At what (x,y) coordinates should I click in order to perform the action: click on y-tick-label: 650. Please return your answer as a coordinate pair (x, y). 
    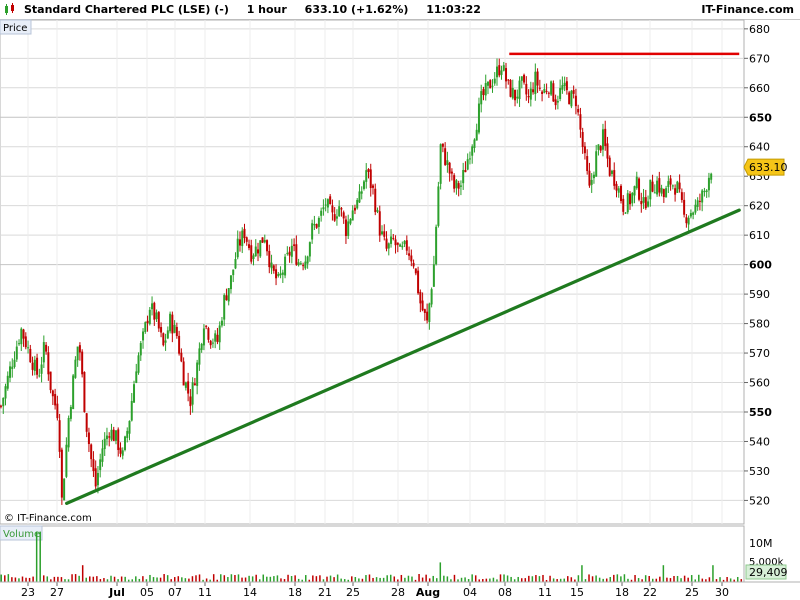
    Looking at the image, I should click on (760, 117).